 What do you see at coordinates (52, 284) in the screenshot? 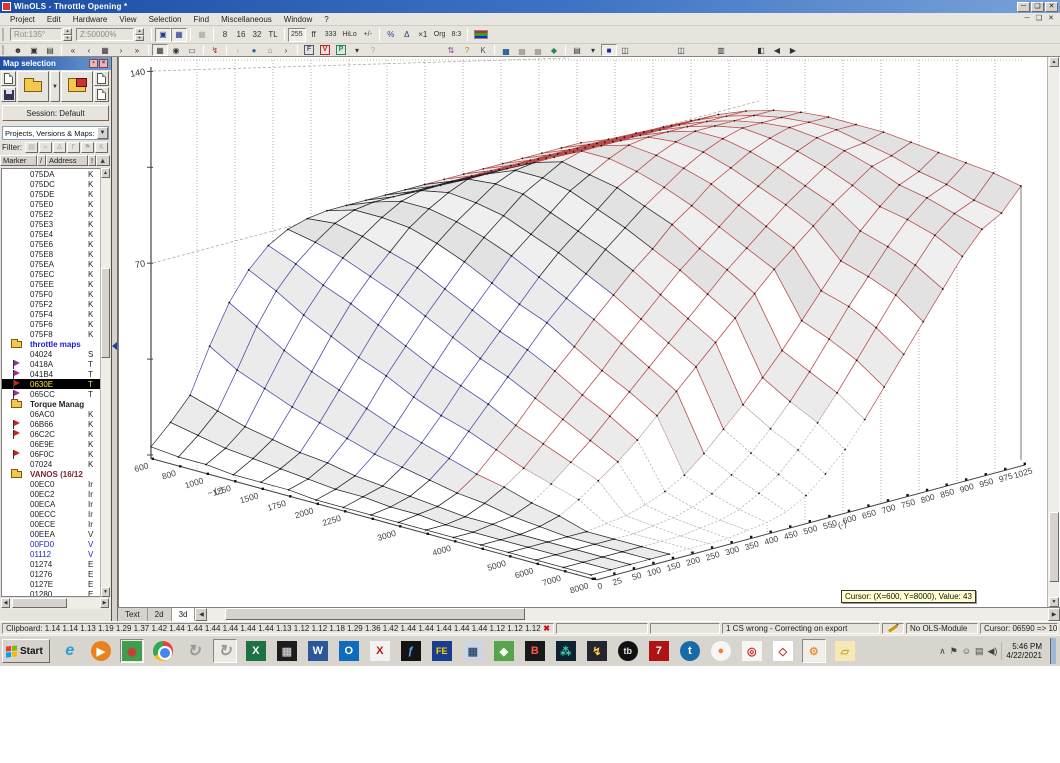
I see `map-row: 075EE K` at bounding box center [52, 284].